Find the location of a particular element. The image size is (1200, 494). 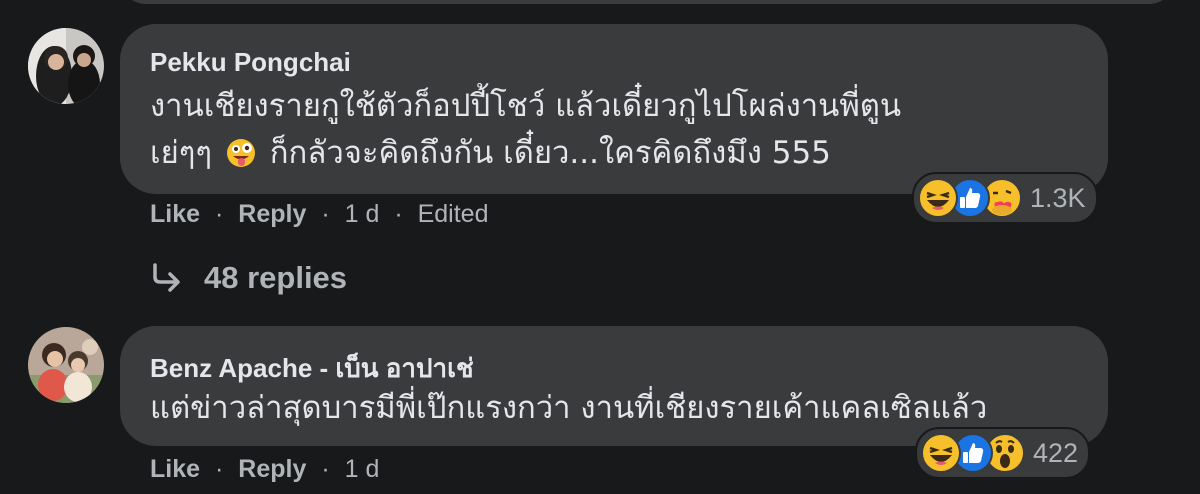

reaction-summary: 1.3K is located at coordinates (1005, 198).